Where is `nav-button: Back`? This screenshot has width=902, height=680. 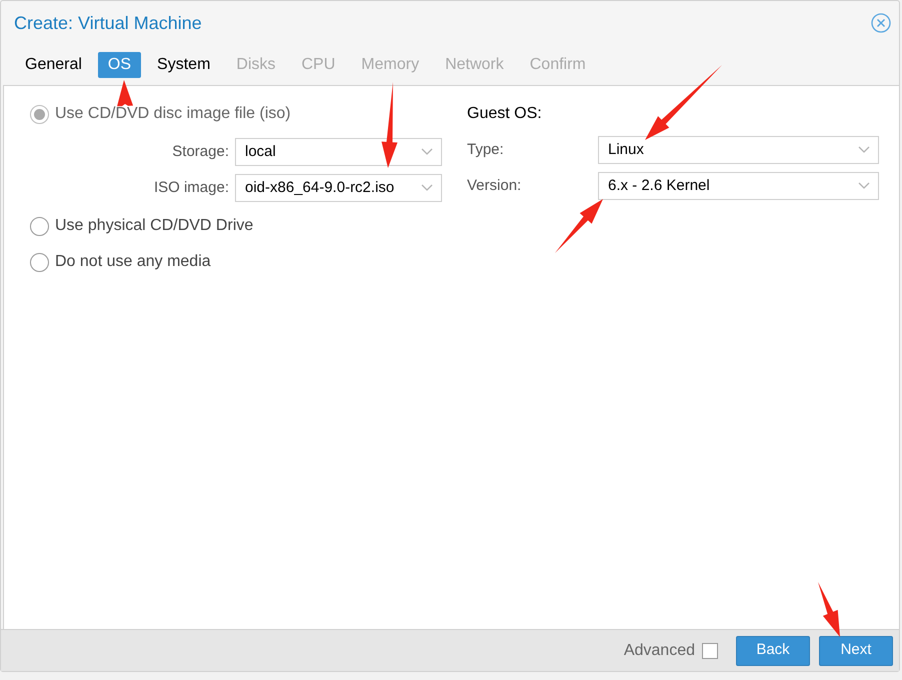
nav-button: Back is located at coordinates (773, 651).